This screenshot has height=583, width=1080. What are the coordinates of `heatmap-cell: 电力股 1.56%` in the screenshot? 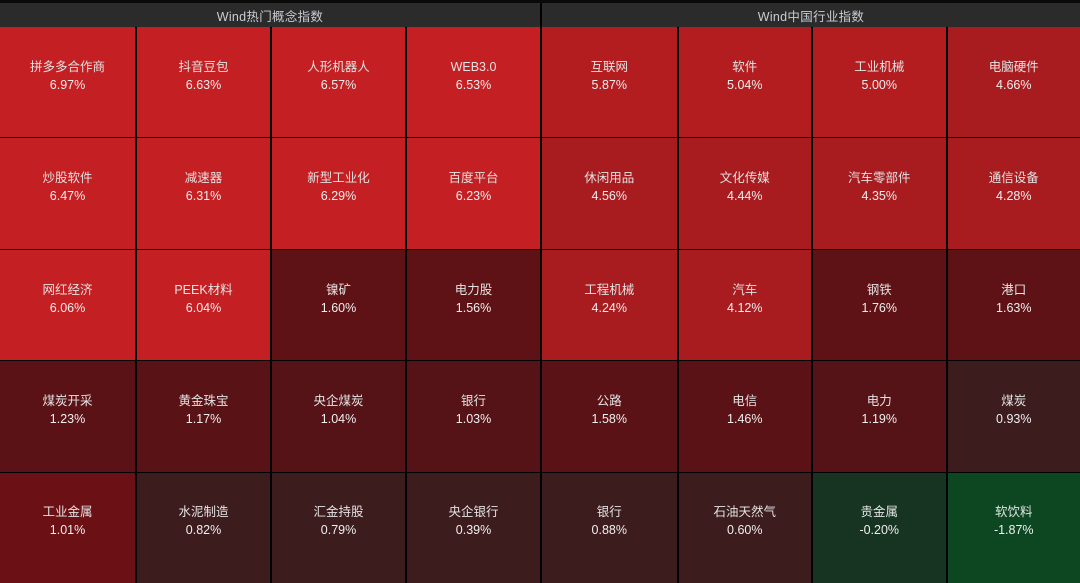 It's located at (472, 305).